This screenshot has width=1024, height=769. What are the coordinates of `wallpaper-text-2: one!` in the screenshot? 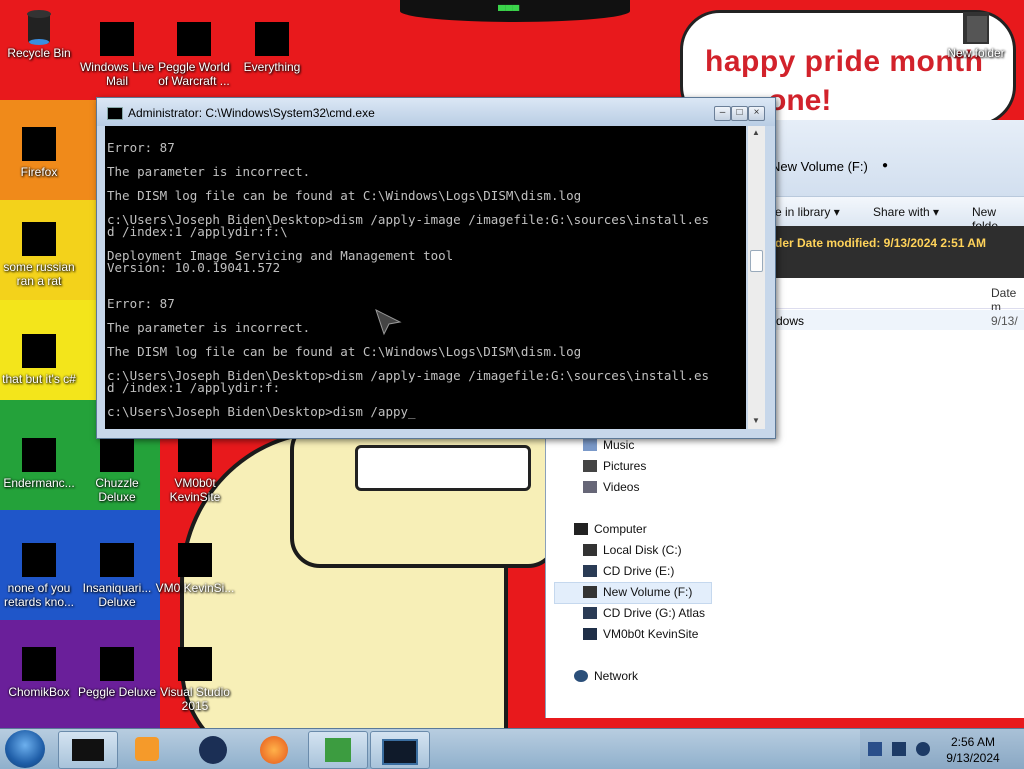 It's located at (800, 100).